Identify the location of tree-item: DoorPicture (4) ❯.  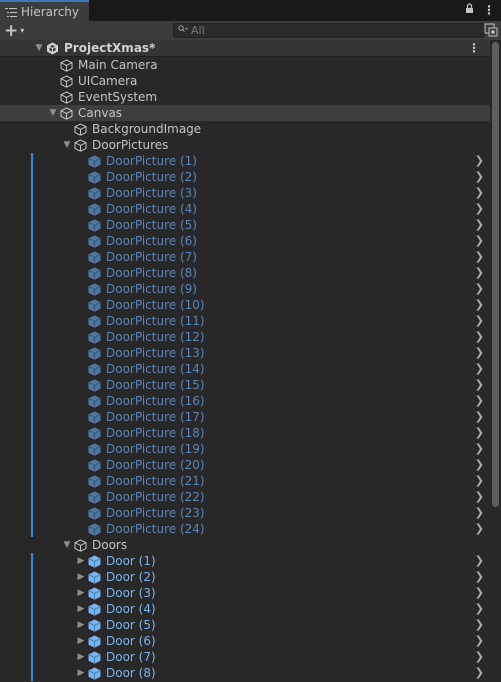
(245, 209).